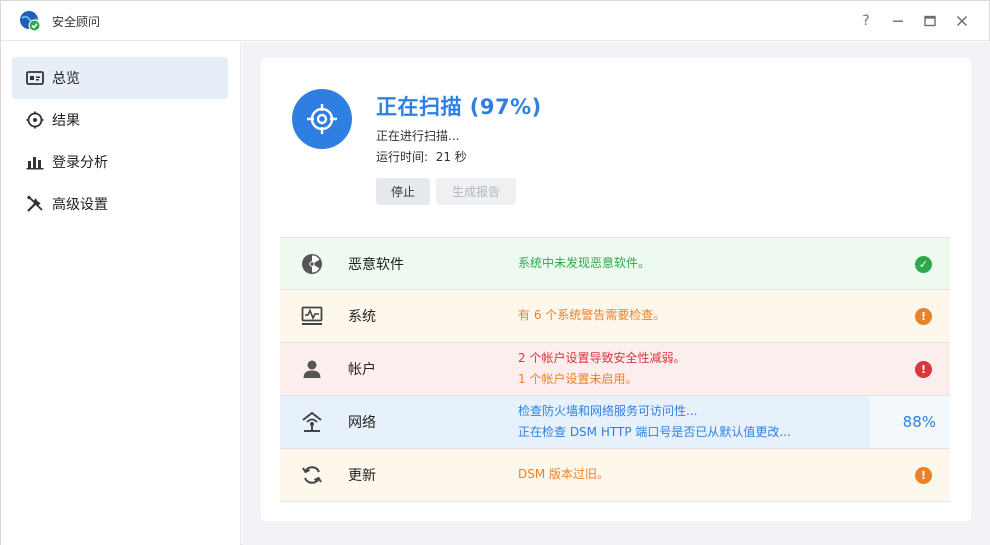 The width and height of the screenshot is (990, 545). Describe the element at coordinates (120, 78) in the screenshot. I see `sidebar-item-overview: 总览` at that location.